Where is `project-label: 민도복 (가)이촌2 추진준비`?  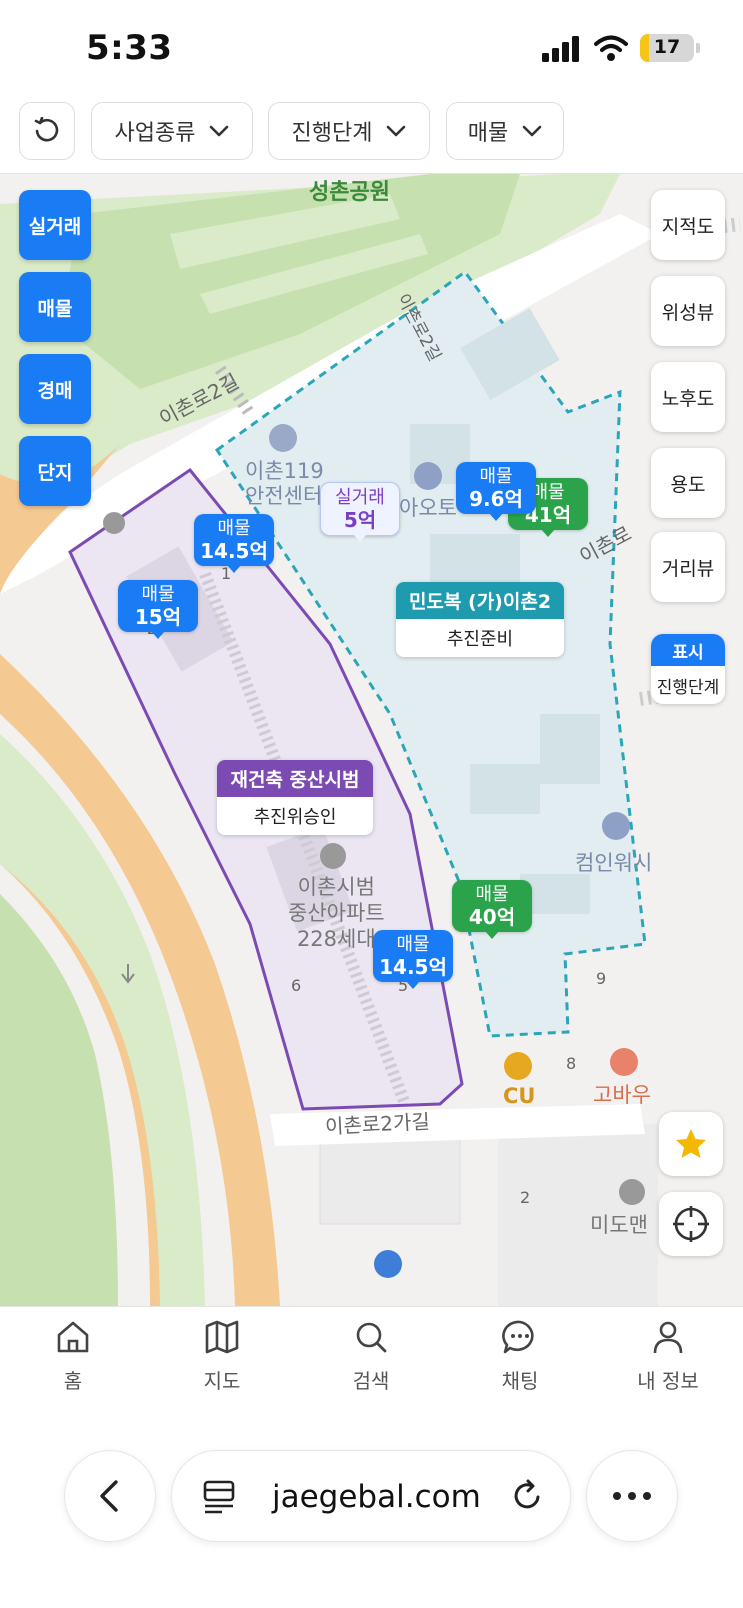 project-label: 민도복 (가)이촌2 추진준비 is located at coordinates (480, 619).